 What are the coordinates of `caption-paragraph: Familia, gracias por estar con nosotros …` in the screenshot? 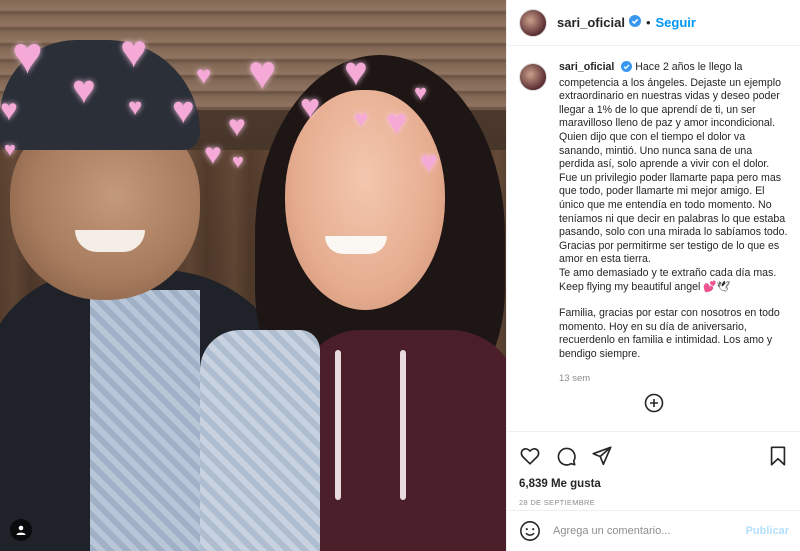 It's located at (669, 333).